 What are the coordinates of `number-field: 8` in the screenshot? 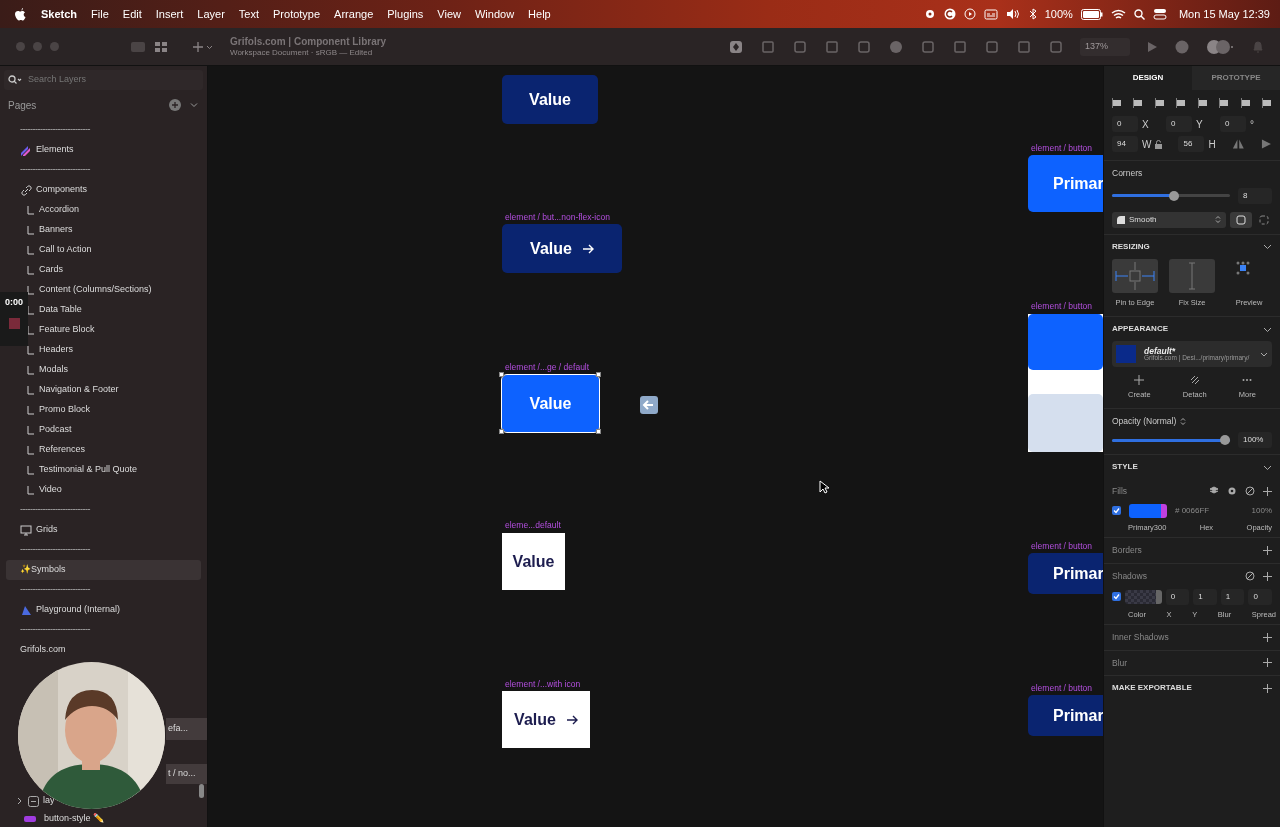 It's located at (1255, 195).